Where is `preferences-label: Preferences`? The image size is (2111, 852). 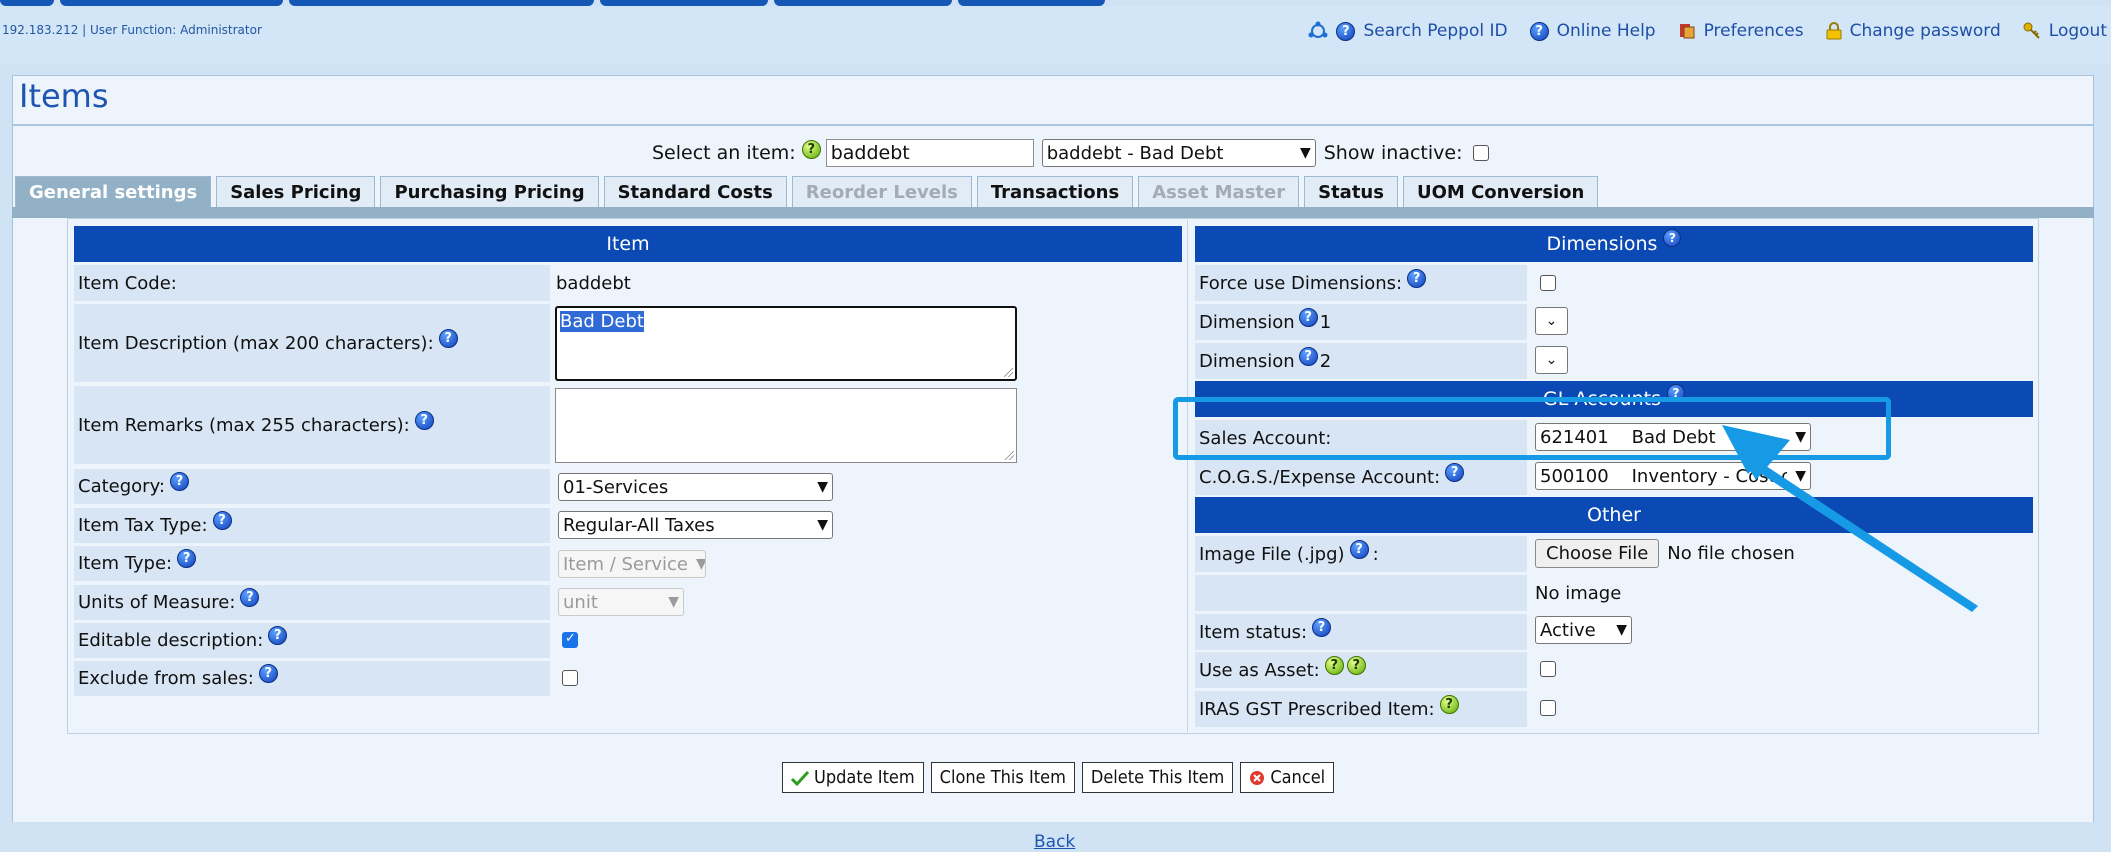 preferences-label: Preferences is located at coordinates (1753, 31).